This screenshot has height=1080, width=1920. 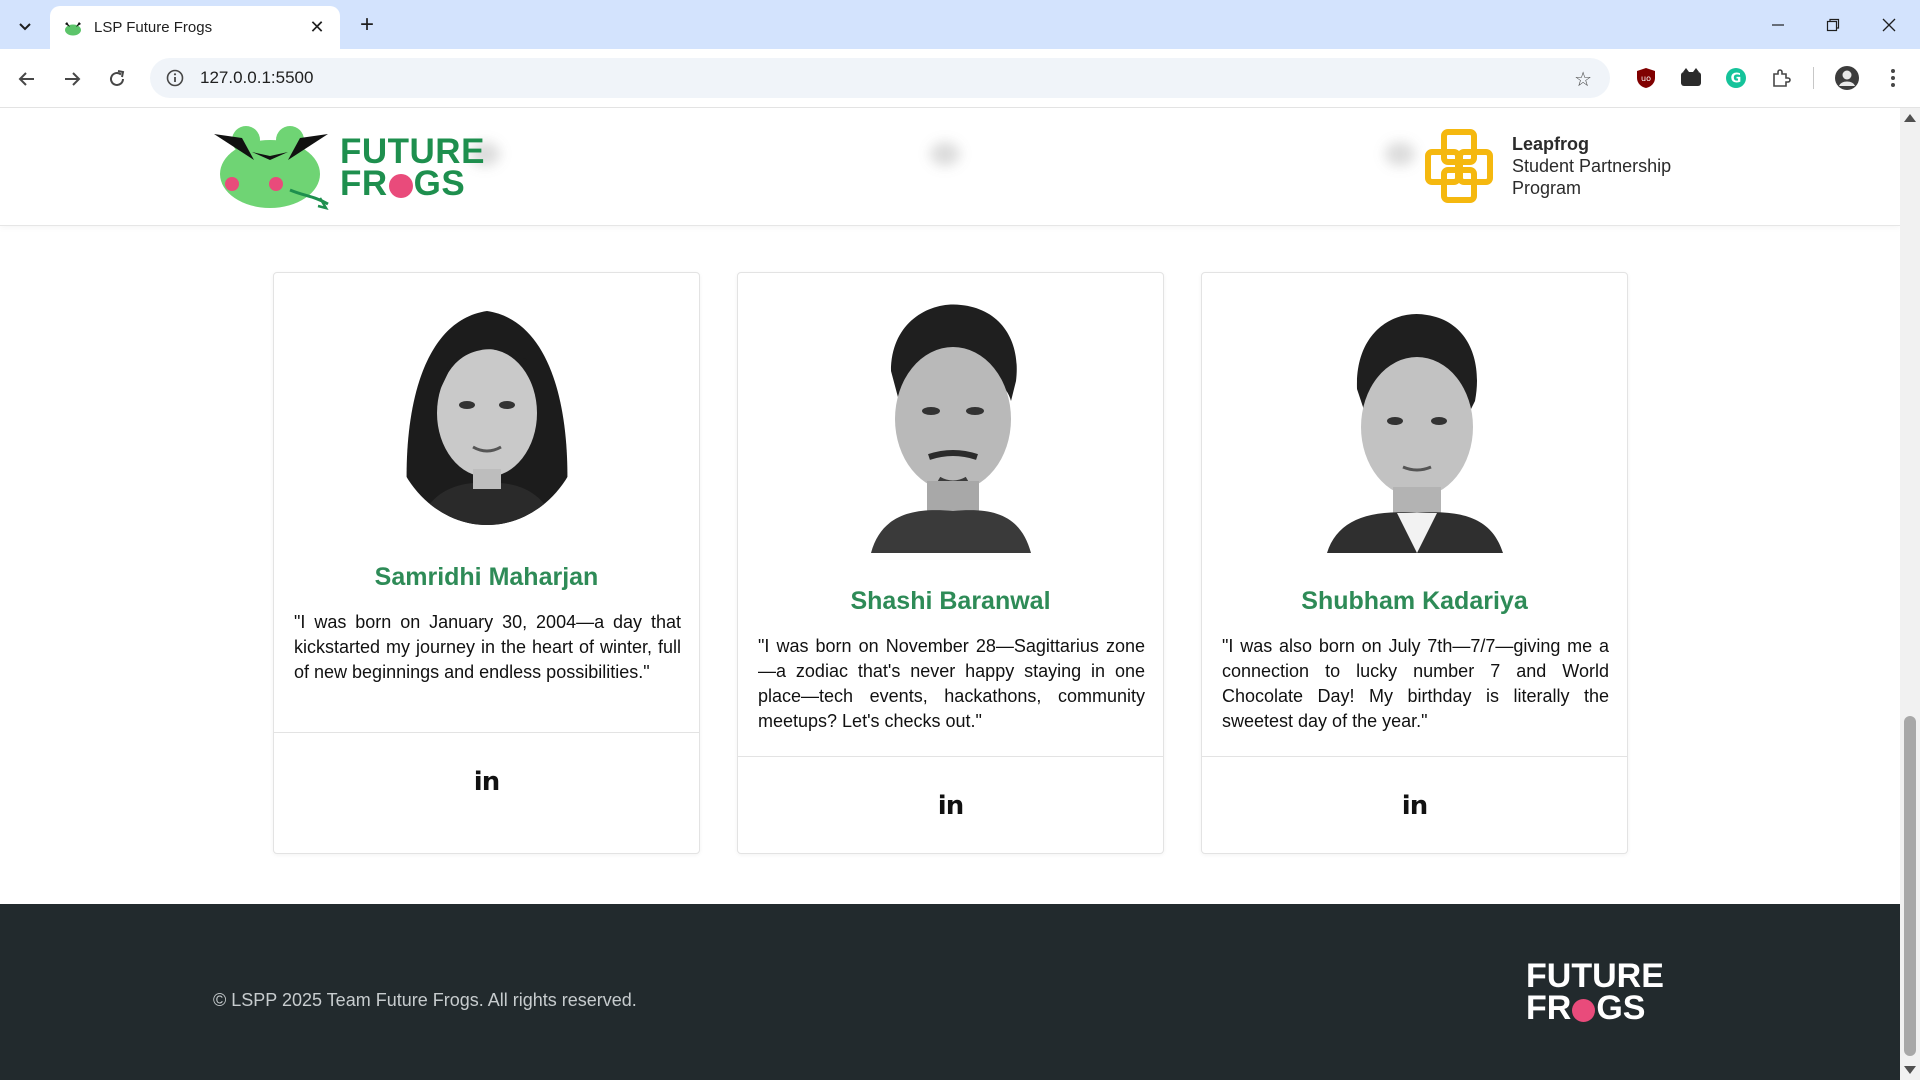 I want to click on ublock-icon: uo, so click(x=1646, y=78).